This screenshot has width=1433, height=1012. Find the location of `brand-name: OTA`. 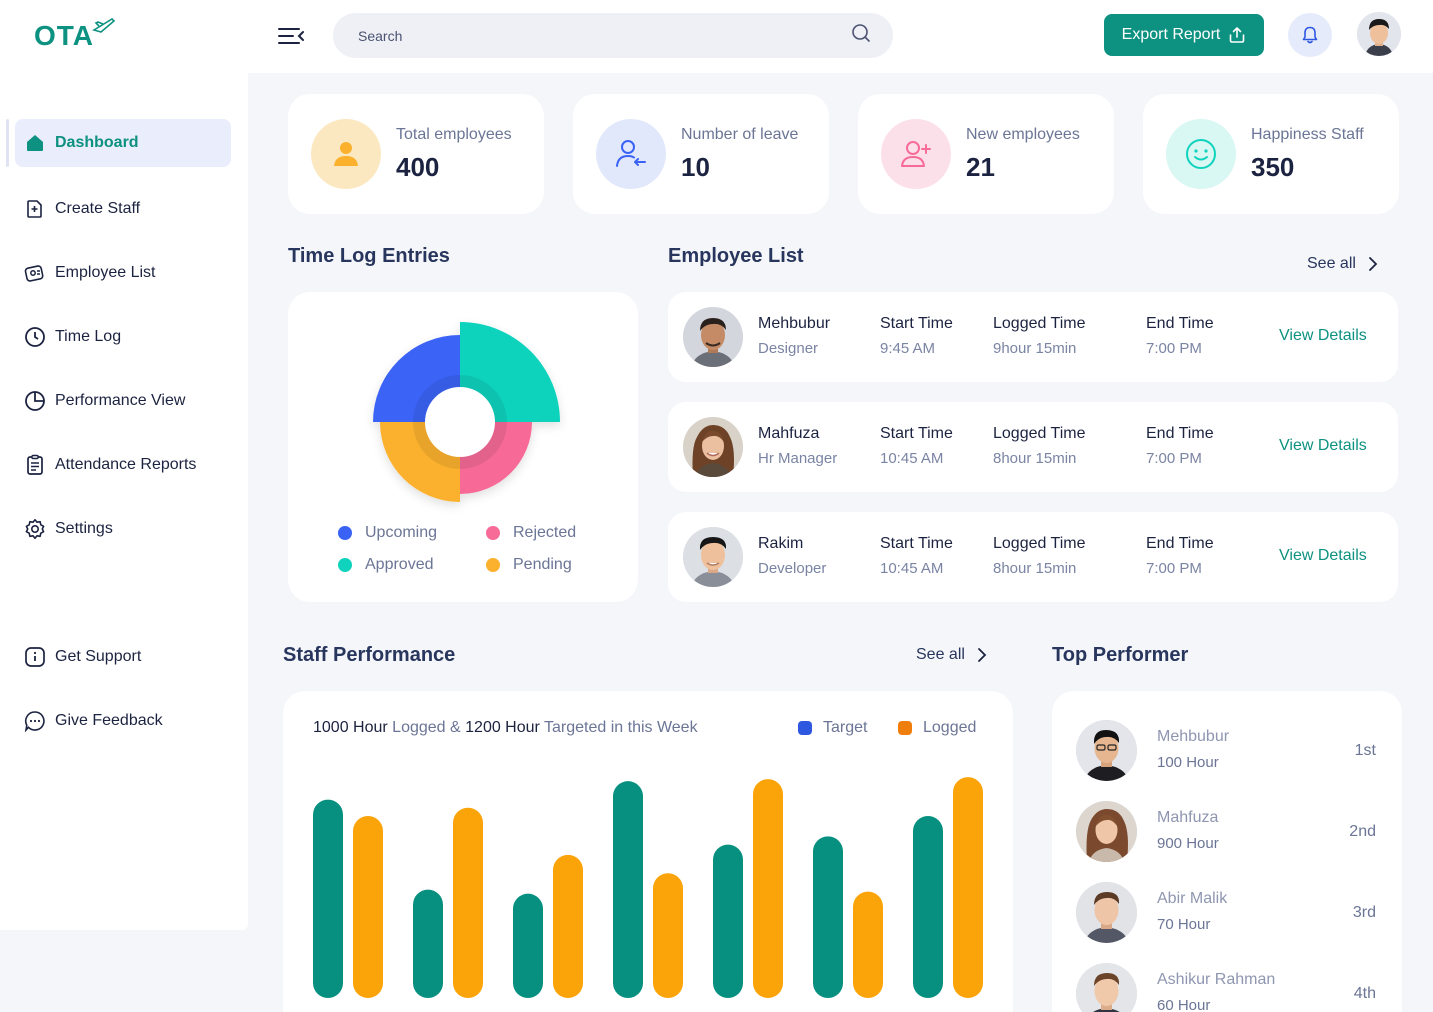

brand-name: OTA is located at coordinates (64, 35).